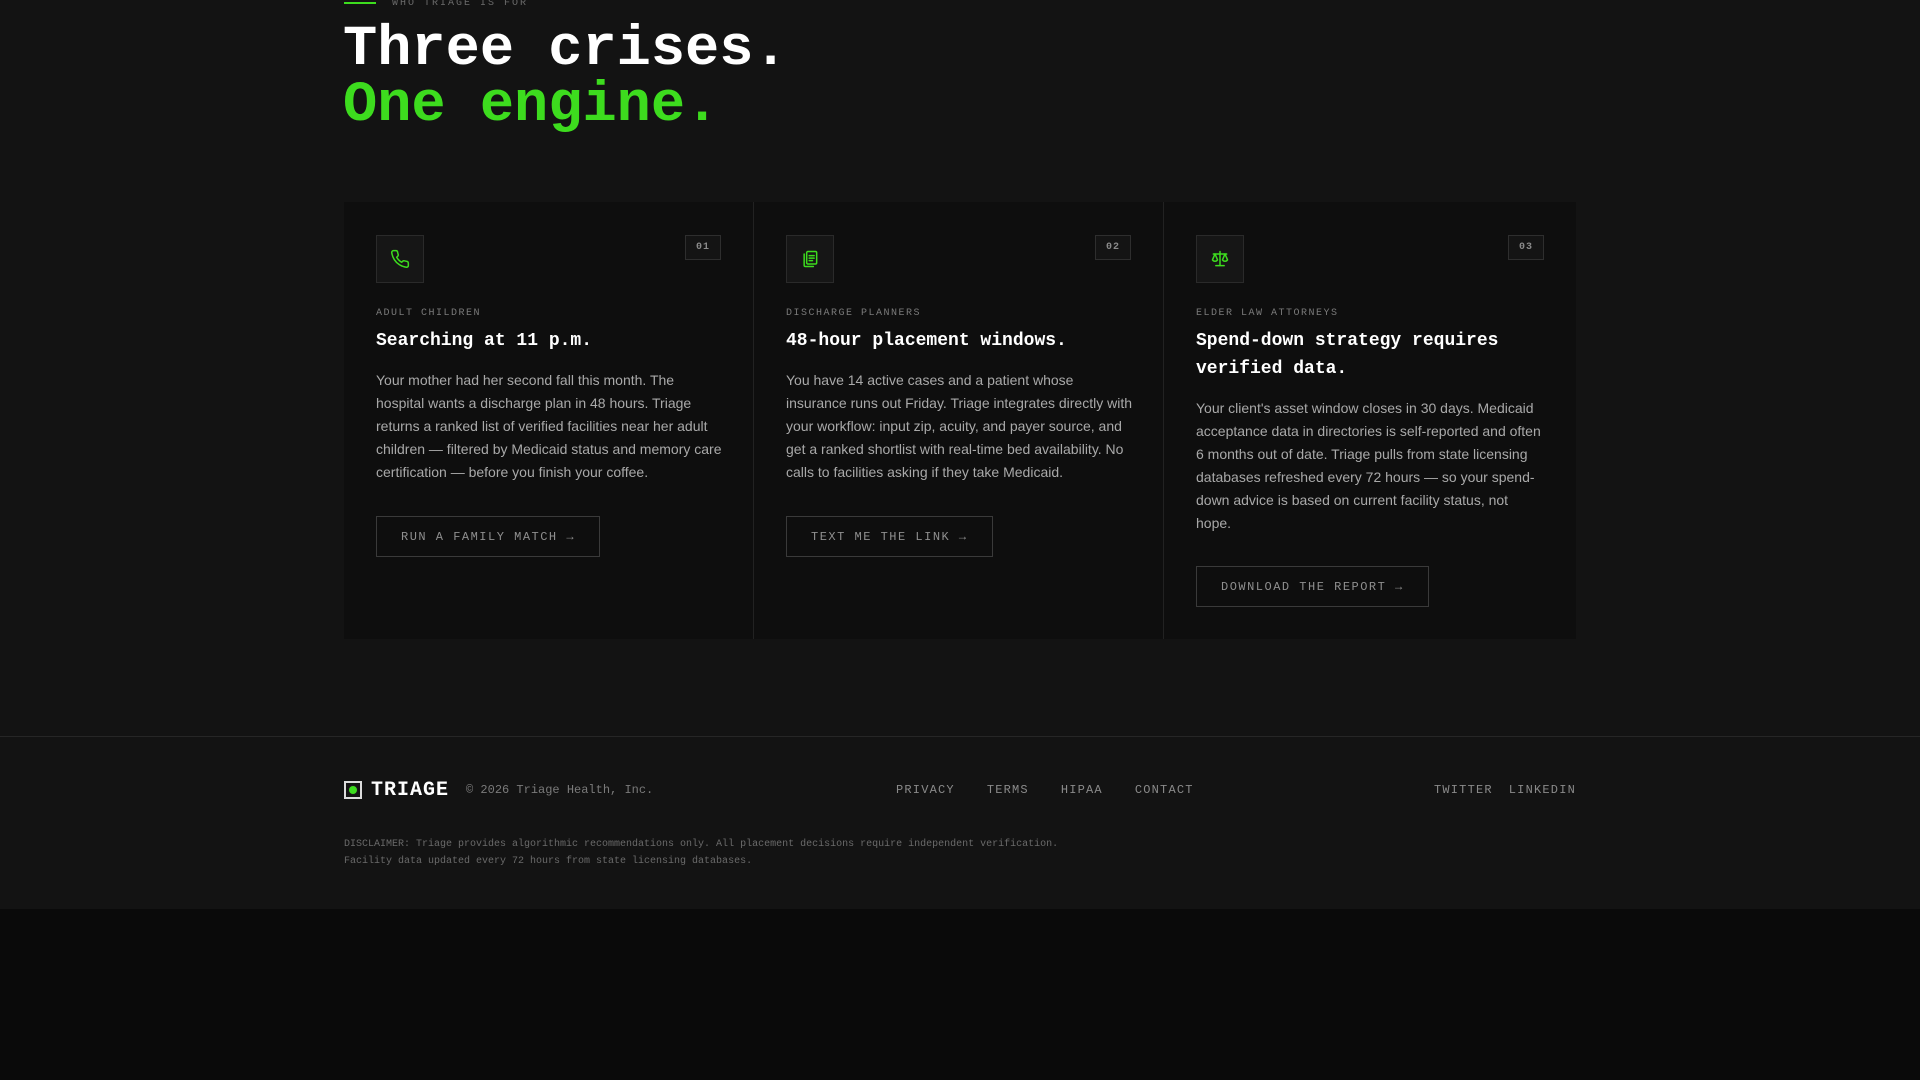 The image size is (1920, 1080). What do you see at coordinates (925, 790) in the screenshot?
I see `footer-link-privacy: PRIVACY` at bounding box center [925, 790].